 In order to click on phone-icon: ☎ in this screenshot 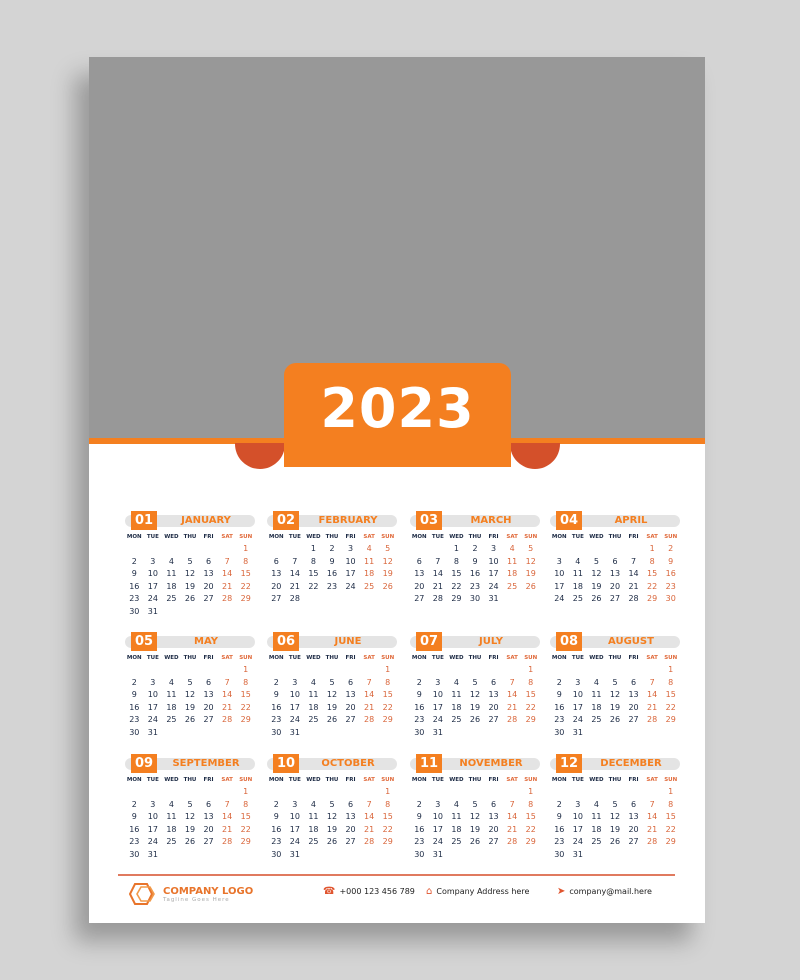, I will do `click(329, 891)`.